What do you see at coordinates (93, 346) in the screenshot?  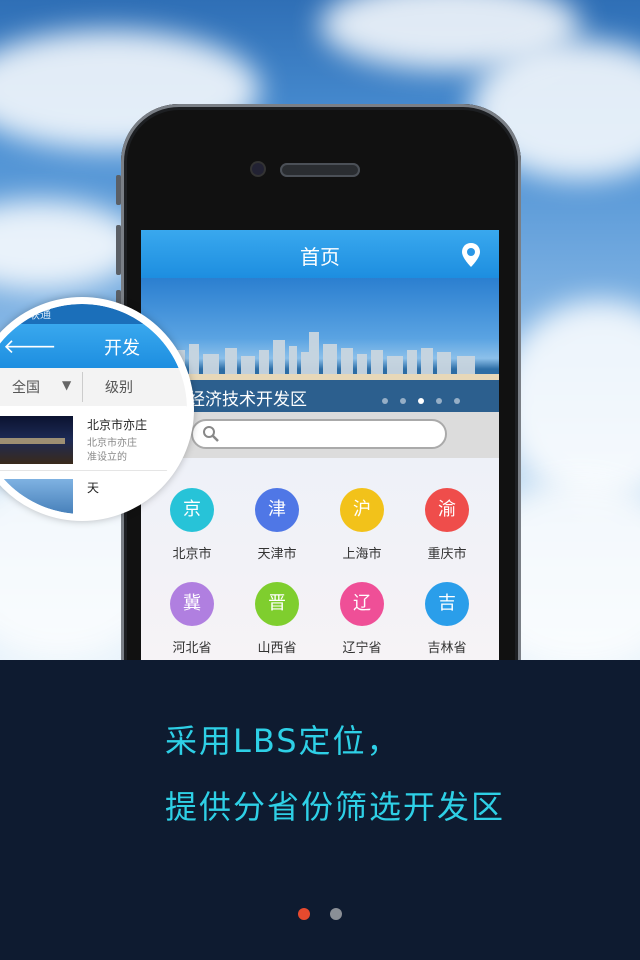 I see `list-nav-bar: 🡐 开发` at bounding box center [93, 346].